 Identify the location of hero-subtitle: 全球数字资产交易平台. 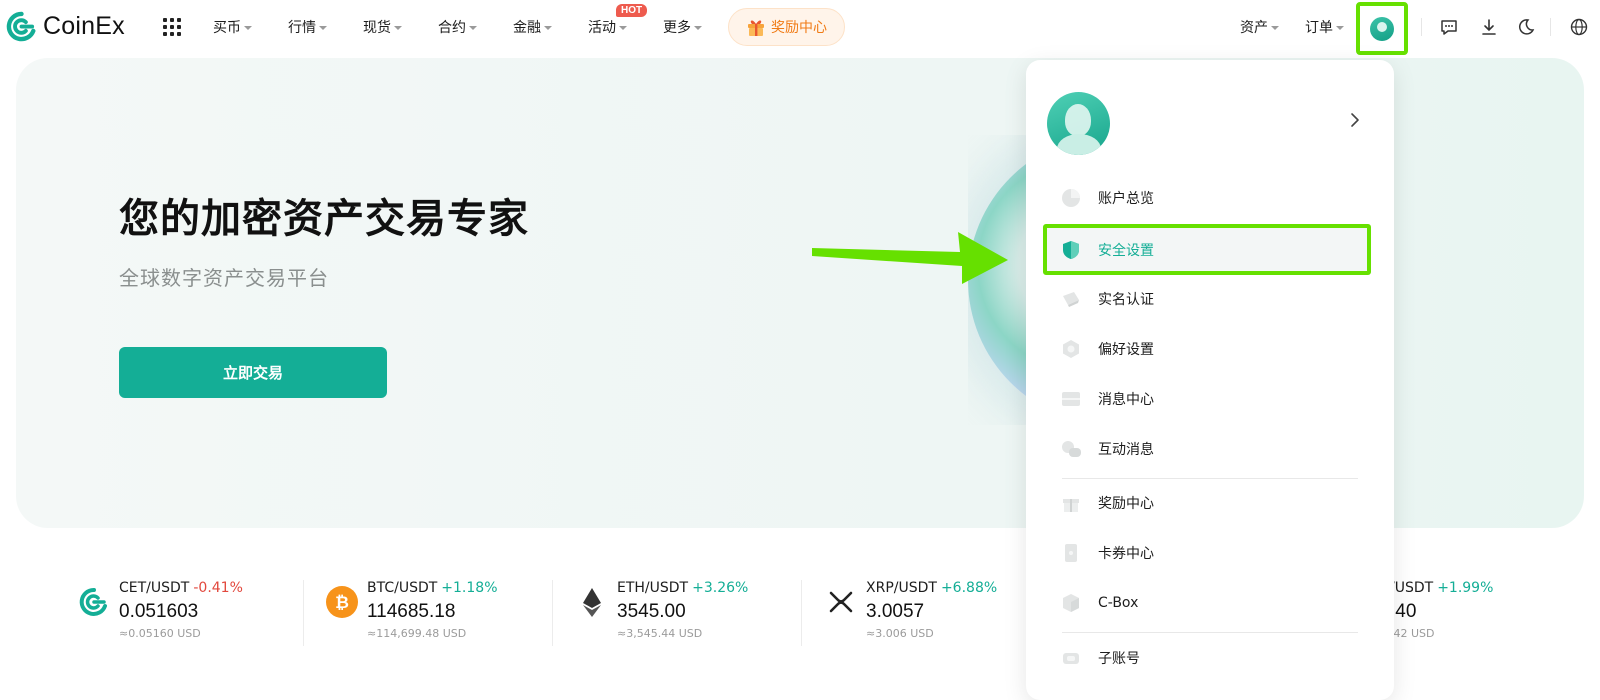
(224, 278).